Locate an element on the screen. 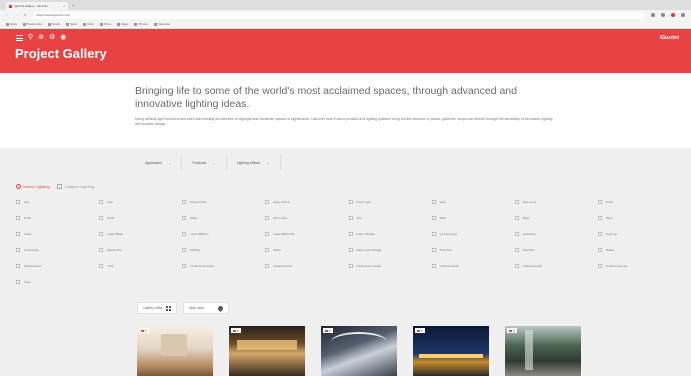  hamburger-menu-icon is located at coordinates (19, 38).